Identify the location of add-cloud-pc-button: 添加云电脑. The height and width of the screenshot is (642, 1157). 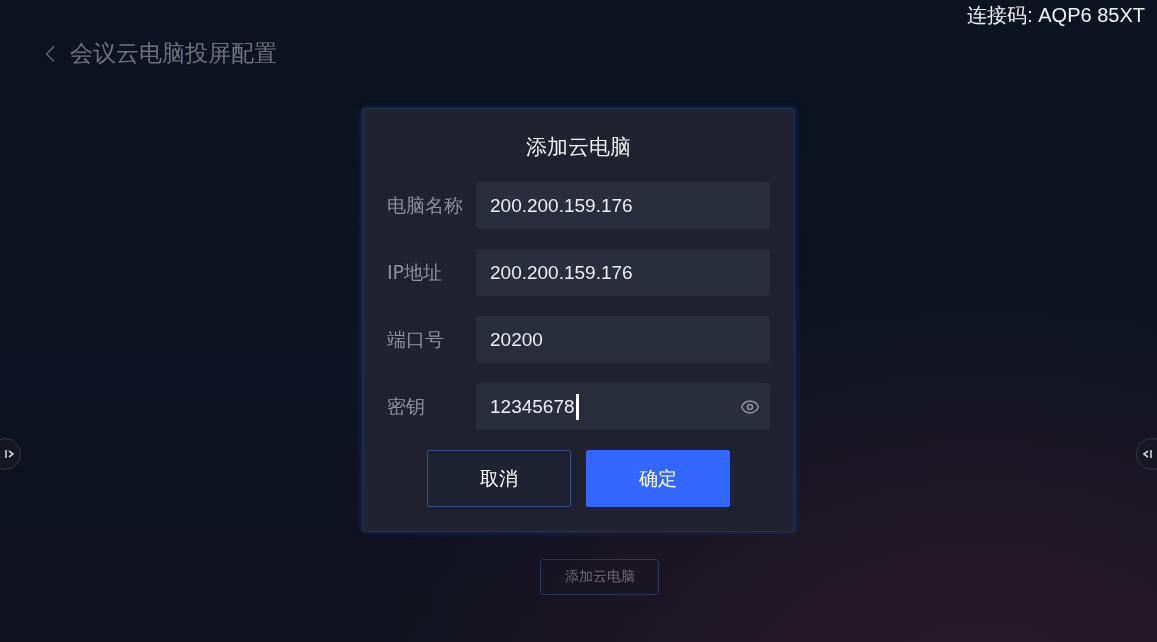
(599, 577).